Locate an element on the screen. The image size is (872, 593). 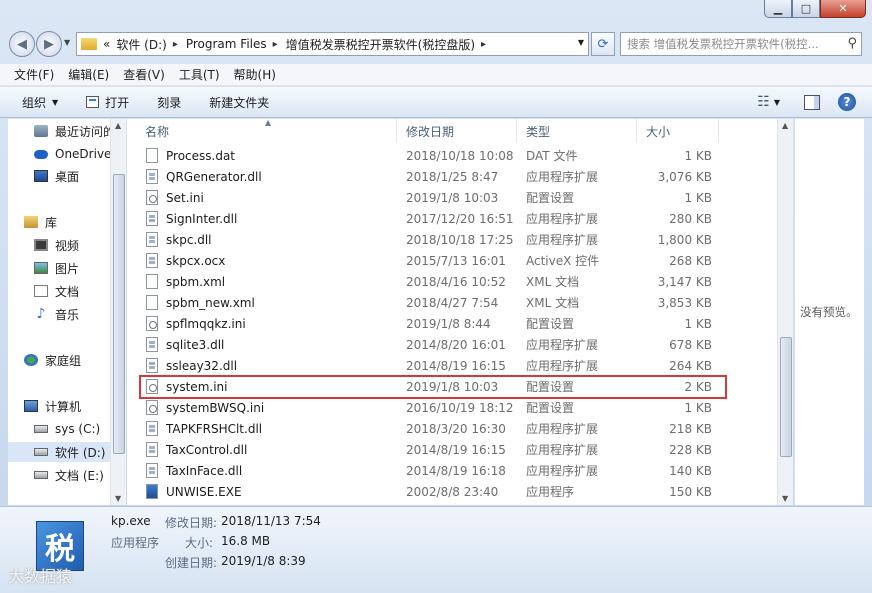
file-name: skpc.dll is located at coordinates (189, 239).